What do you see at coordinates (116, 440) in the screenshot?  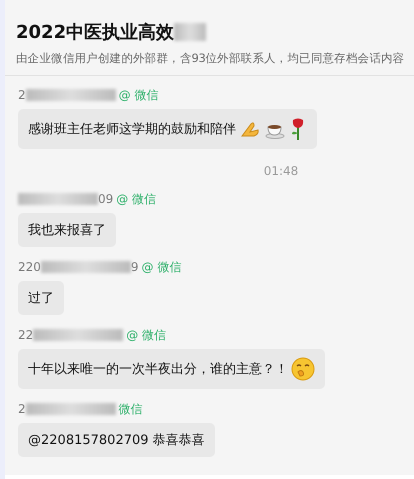 I see `message-bubble: @2208157802709 恭喜恭喜` at bounding box center [116, 440].